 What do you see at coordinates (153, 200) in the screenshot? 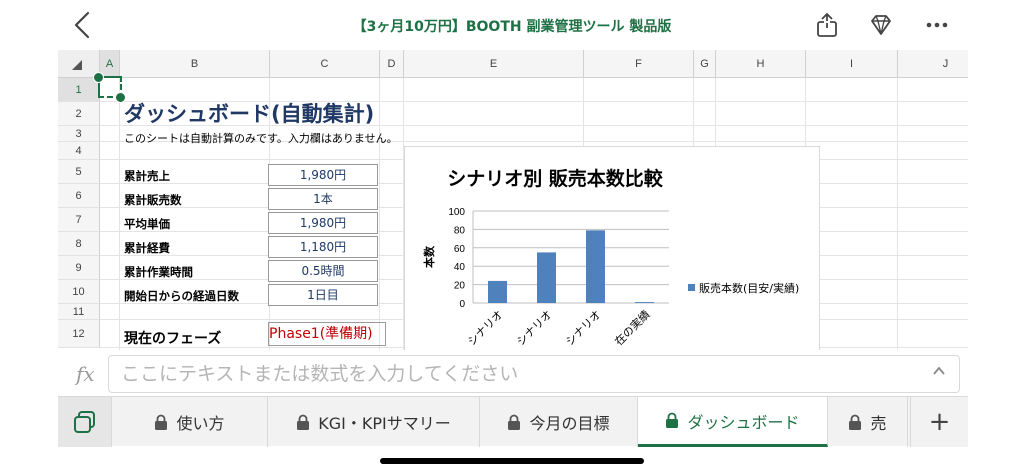
I see `metric-label: 累計販売数` at bounding box center [153, 200].